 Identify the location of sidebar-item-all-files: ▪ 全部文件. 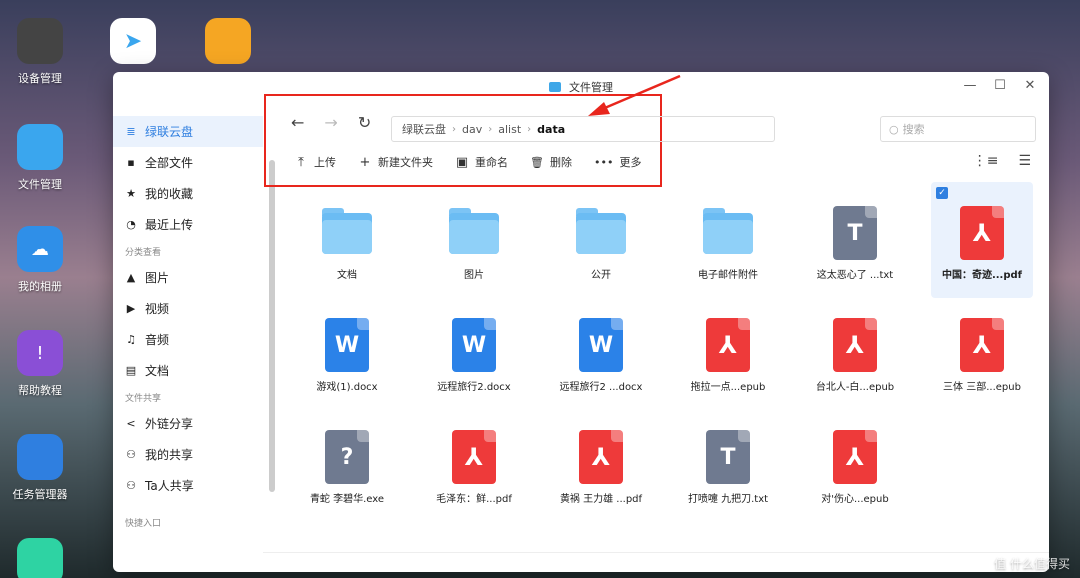
(188, 162).